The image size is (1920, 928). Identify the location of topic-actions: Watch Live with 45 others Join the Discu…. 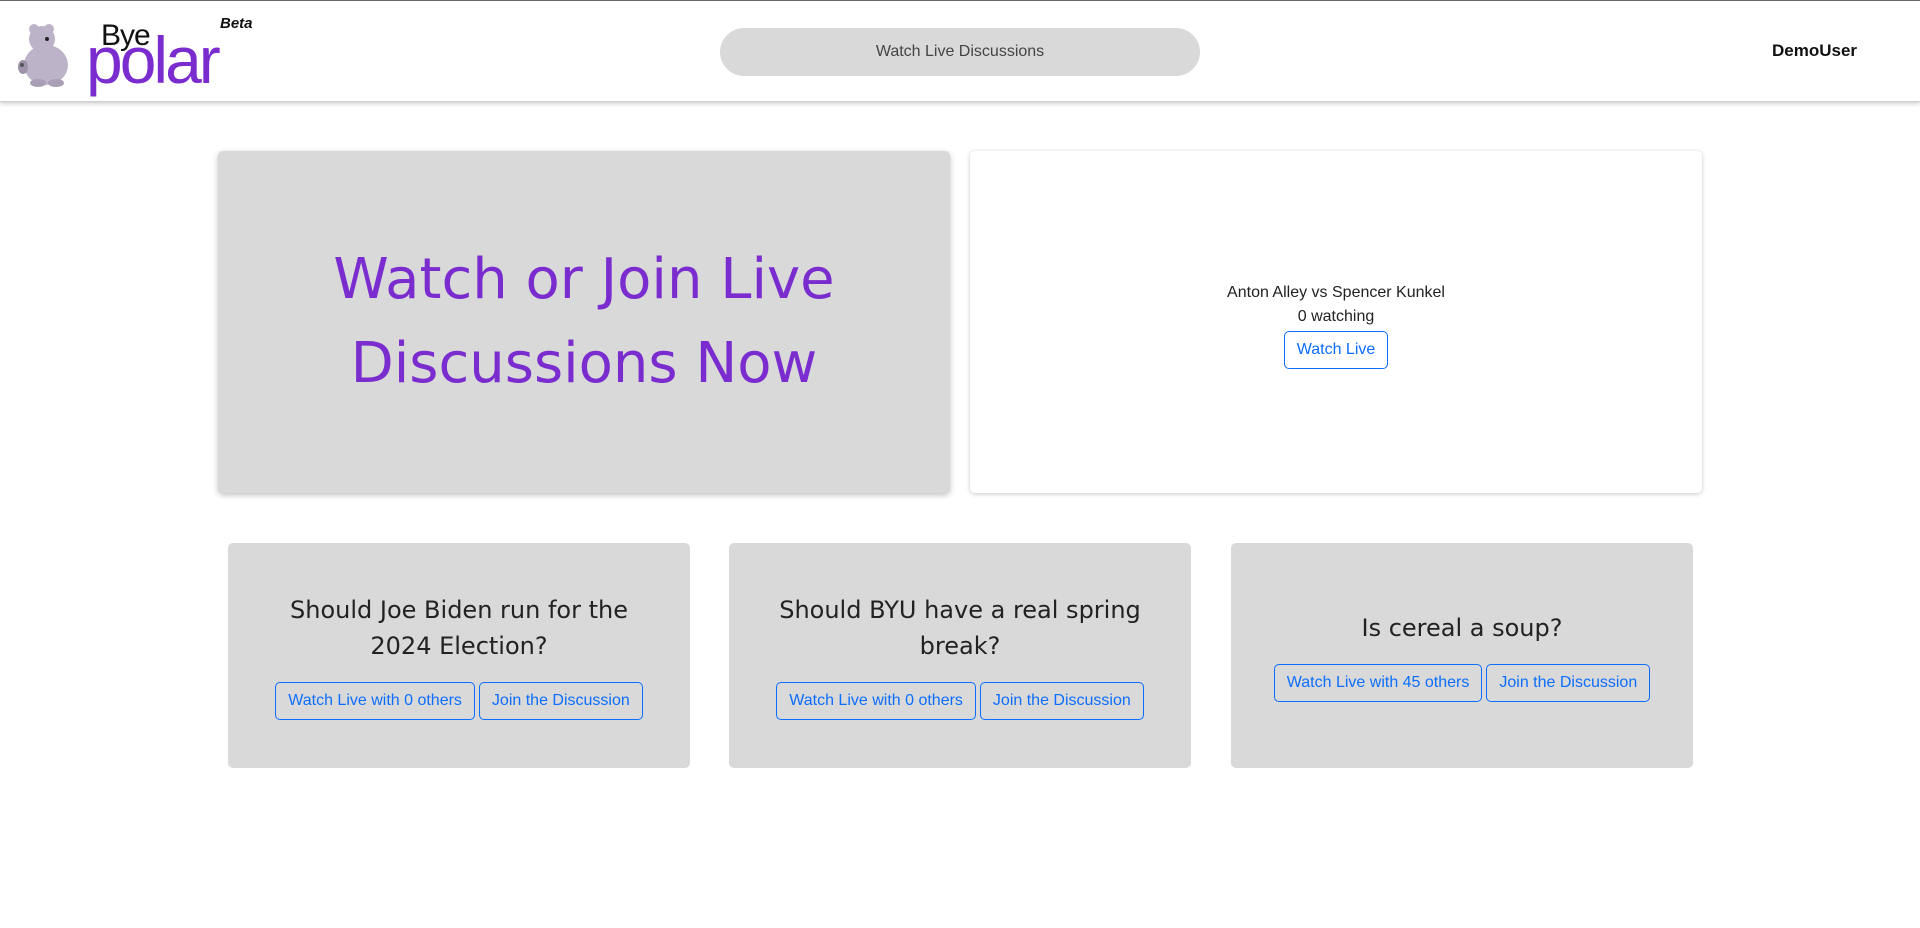
(1462, 682).